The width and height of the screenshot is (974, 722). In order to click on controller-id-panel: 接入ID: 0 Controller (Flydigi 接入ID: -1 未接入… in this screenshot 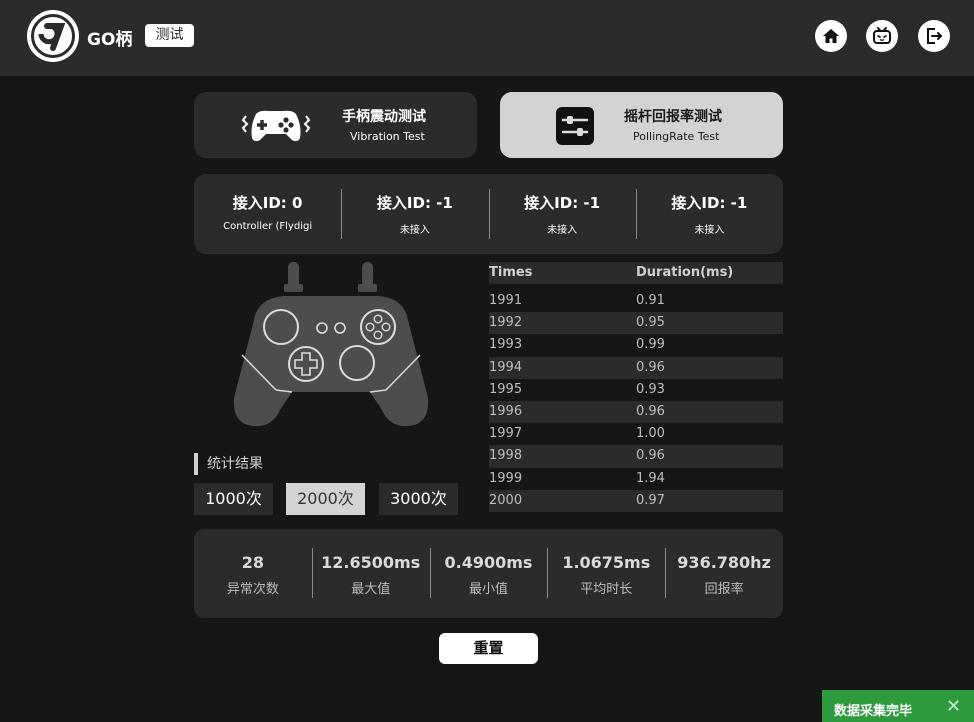, I will do `click(488, 214)`.